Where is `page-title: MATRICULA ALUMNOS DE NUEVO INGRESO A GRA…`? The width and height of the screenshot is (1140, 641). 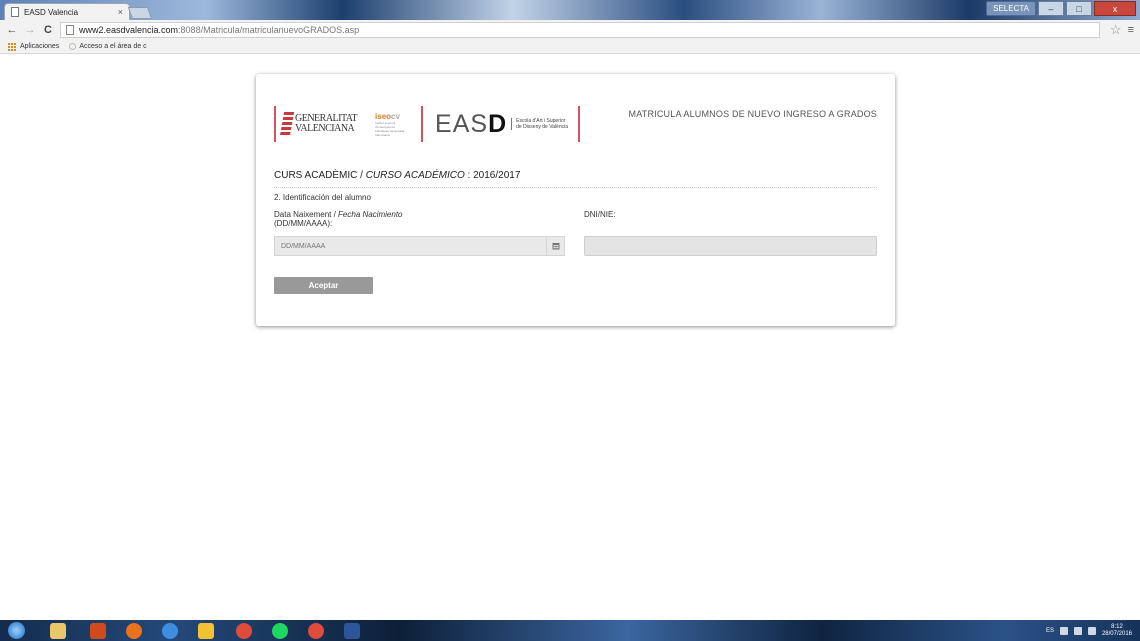 page-title: MATRICULA ALUMNOS DE NUEVO INGRESO A GRA… is located at coordinates (752, 114).